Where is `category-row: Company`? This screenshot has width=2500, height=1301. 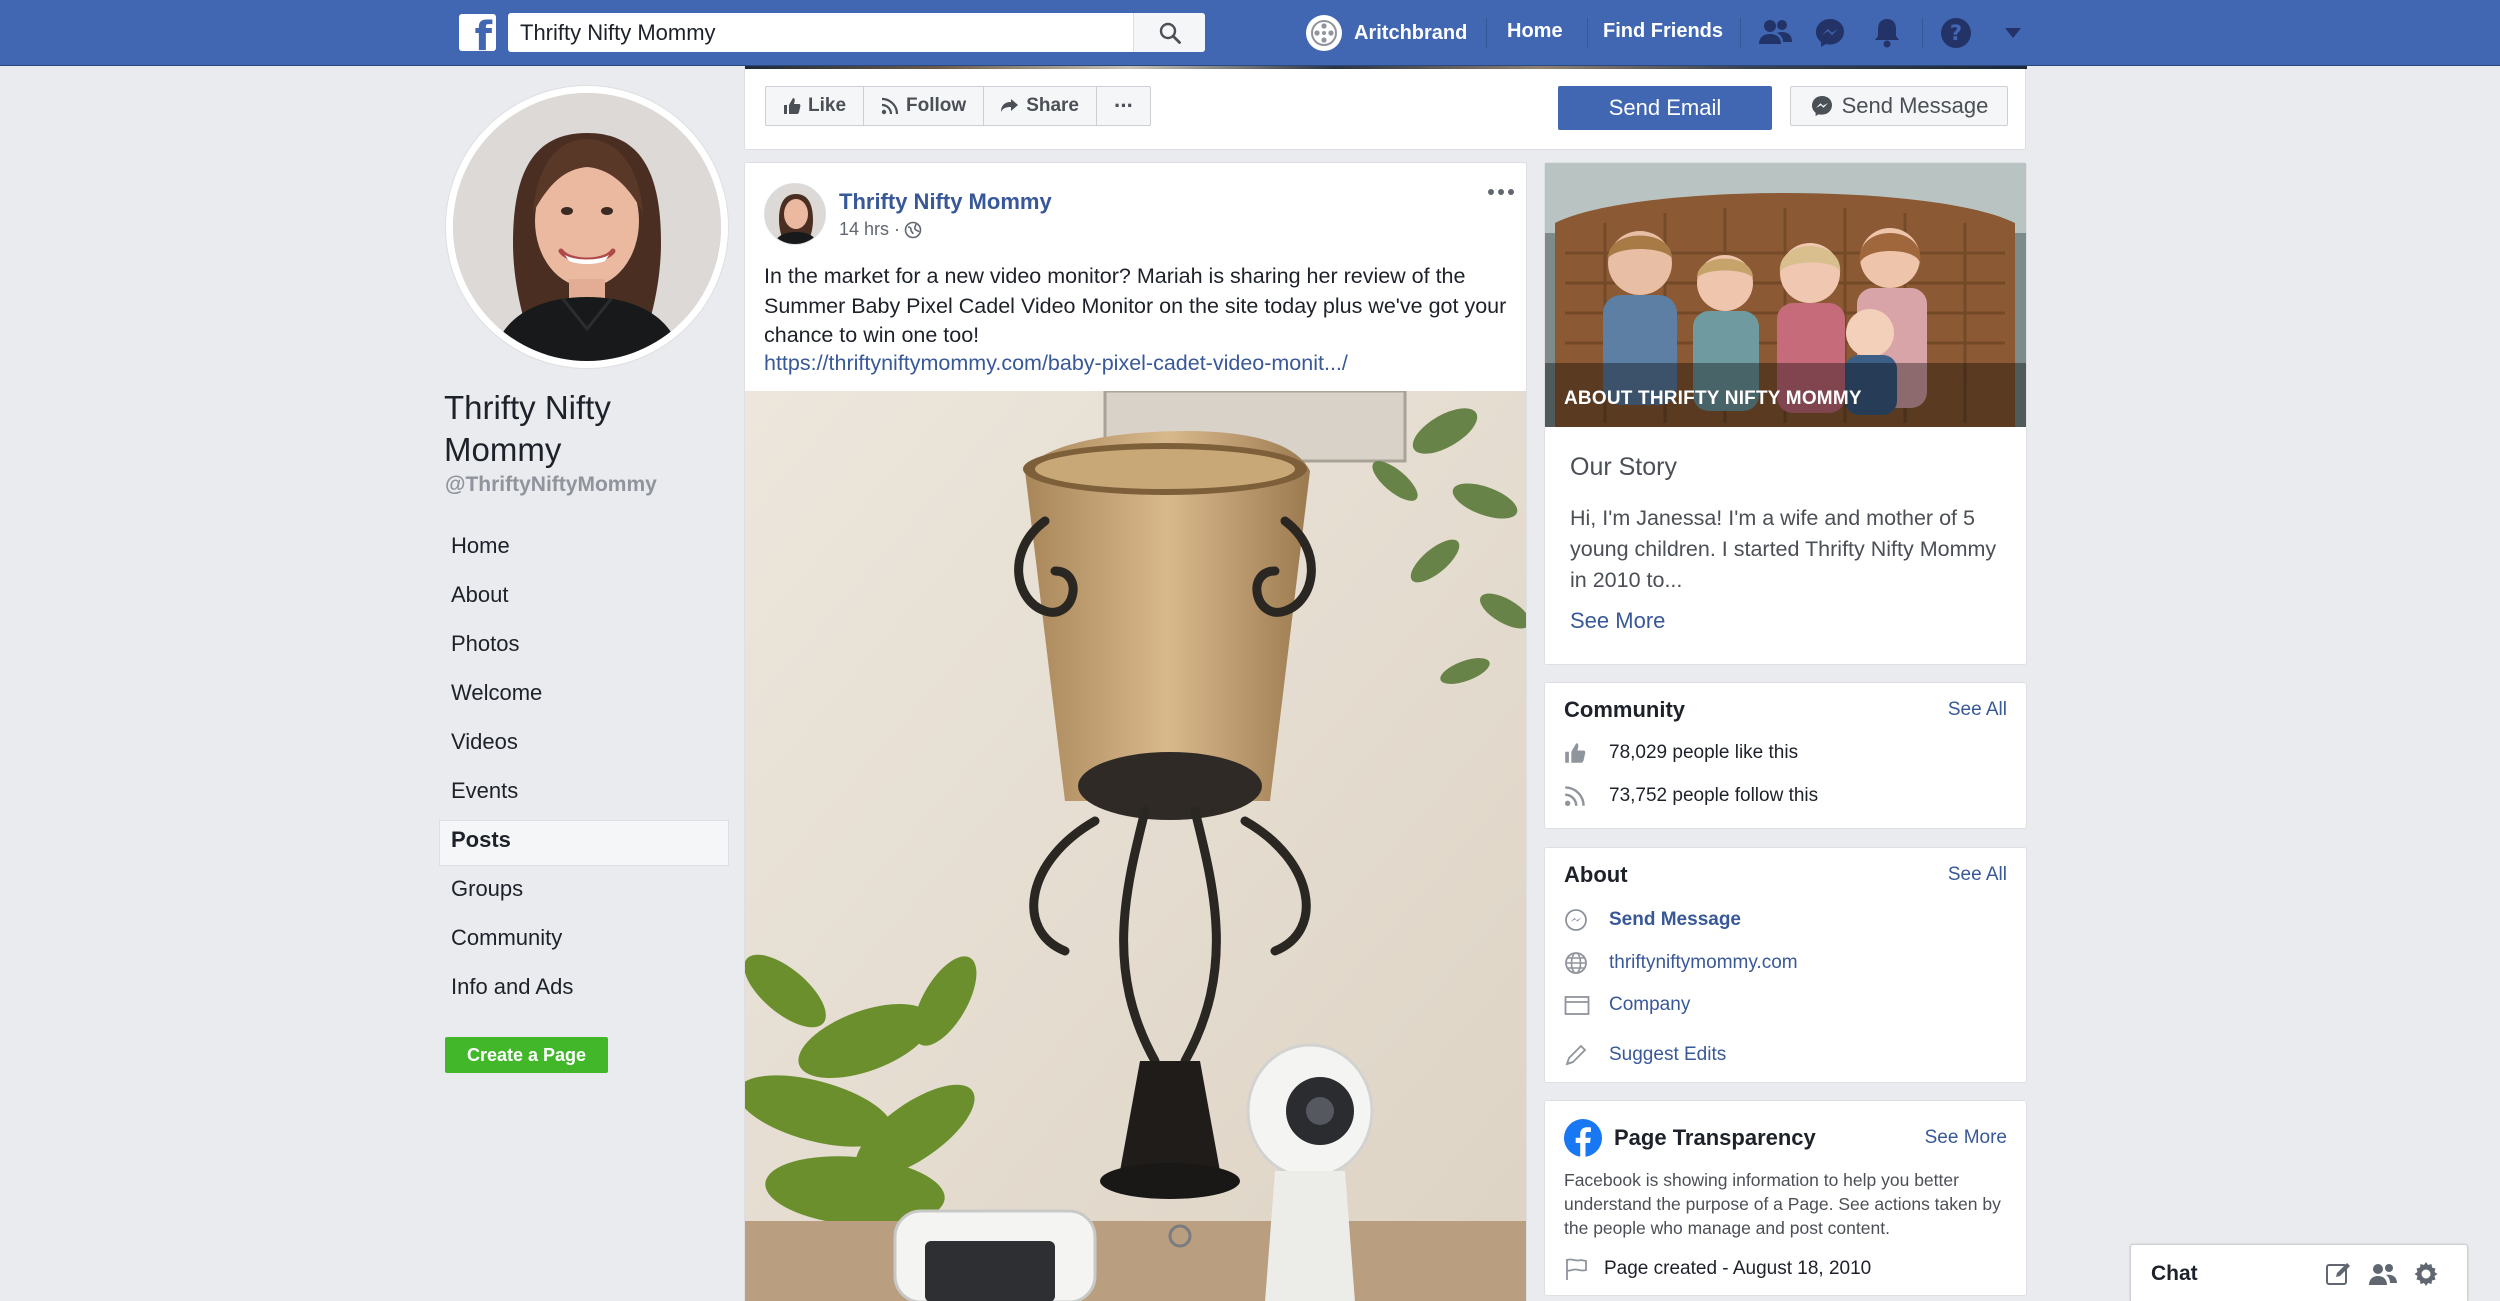 category-row: Company is located at coordinates (1627, 1005).